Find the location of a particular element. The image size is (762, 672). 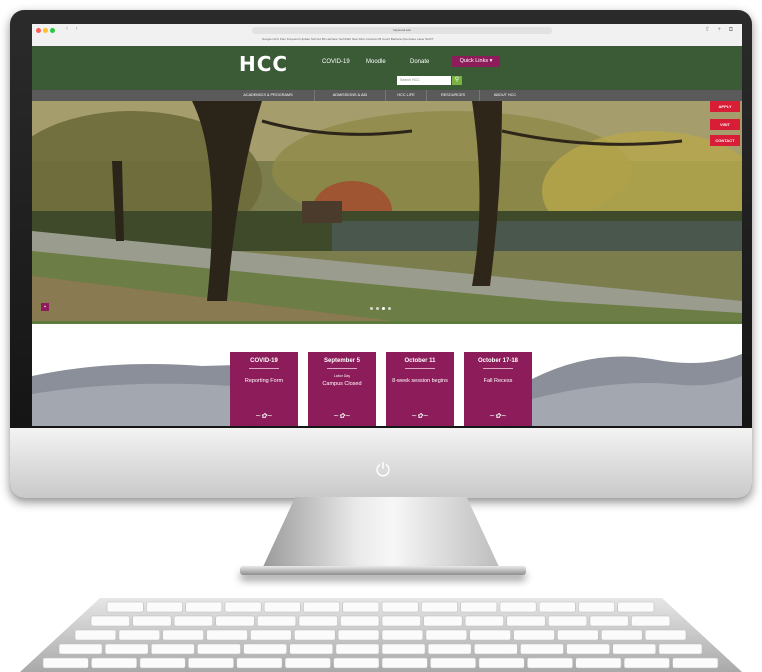

minimize-window-icon is located at coordinates (45, 30).